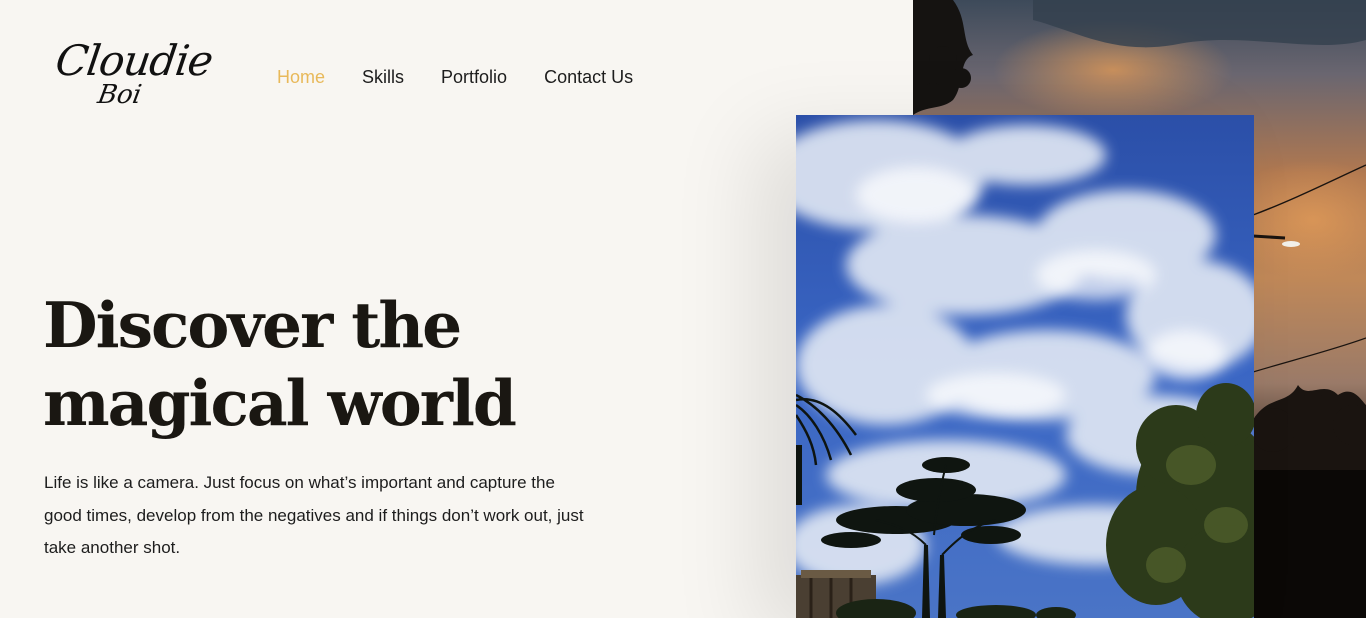 The image size is (1366, 618). I want to click on logo: Cloudie Boi, so click(134, 76).